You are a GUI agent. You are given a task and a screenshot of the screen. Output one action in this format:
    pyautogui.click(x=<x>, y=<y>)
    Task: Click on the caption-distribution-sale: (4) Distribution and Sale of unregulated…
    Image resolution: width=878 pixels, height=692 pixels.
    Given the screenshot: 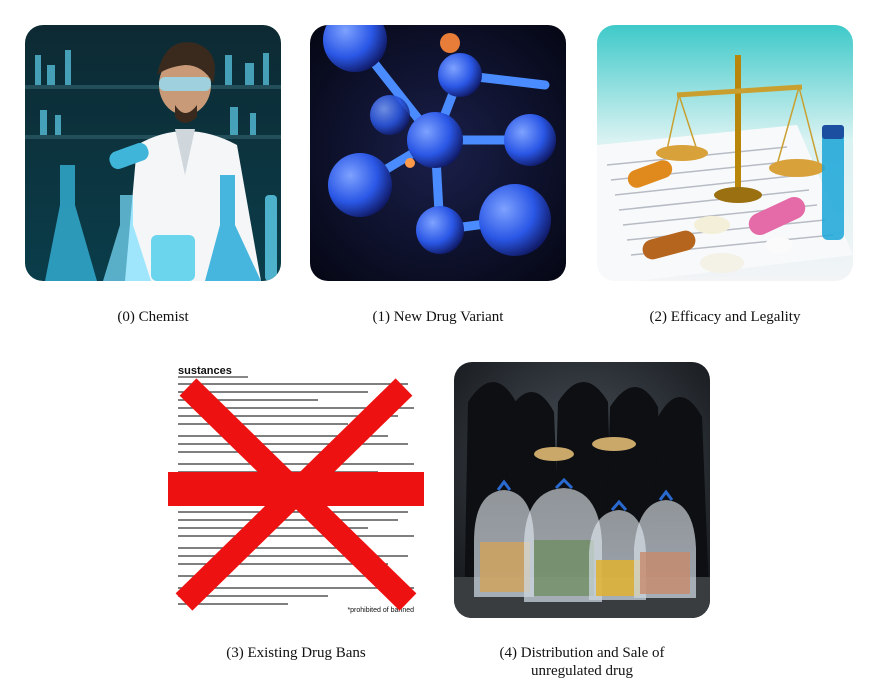 What is the action you would take?
    pyautogui.click(x=582, y=662)
    